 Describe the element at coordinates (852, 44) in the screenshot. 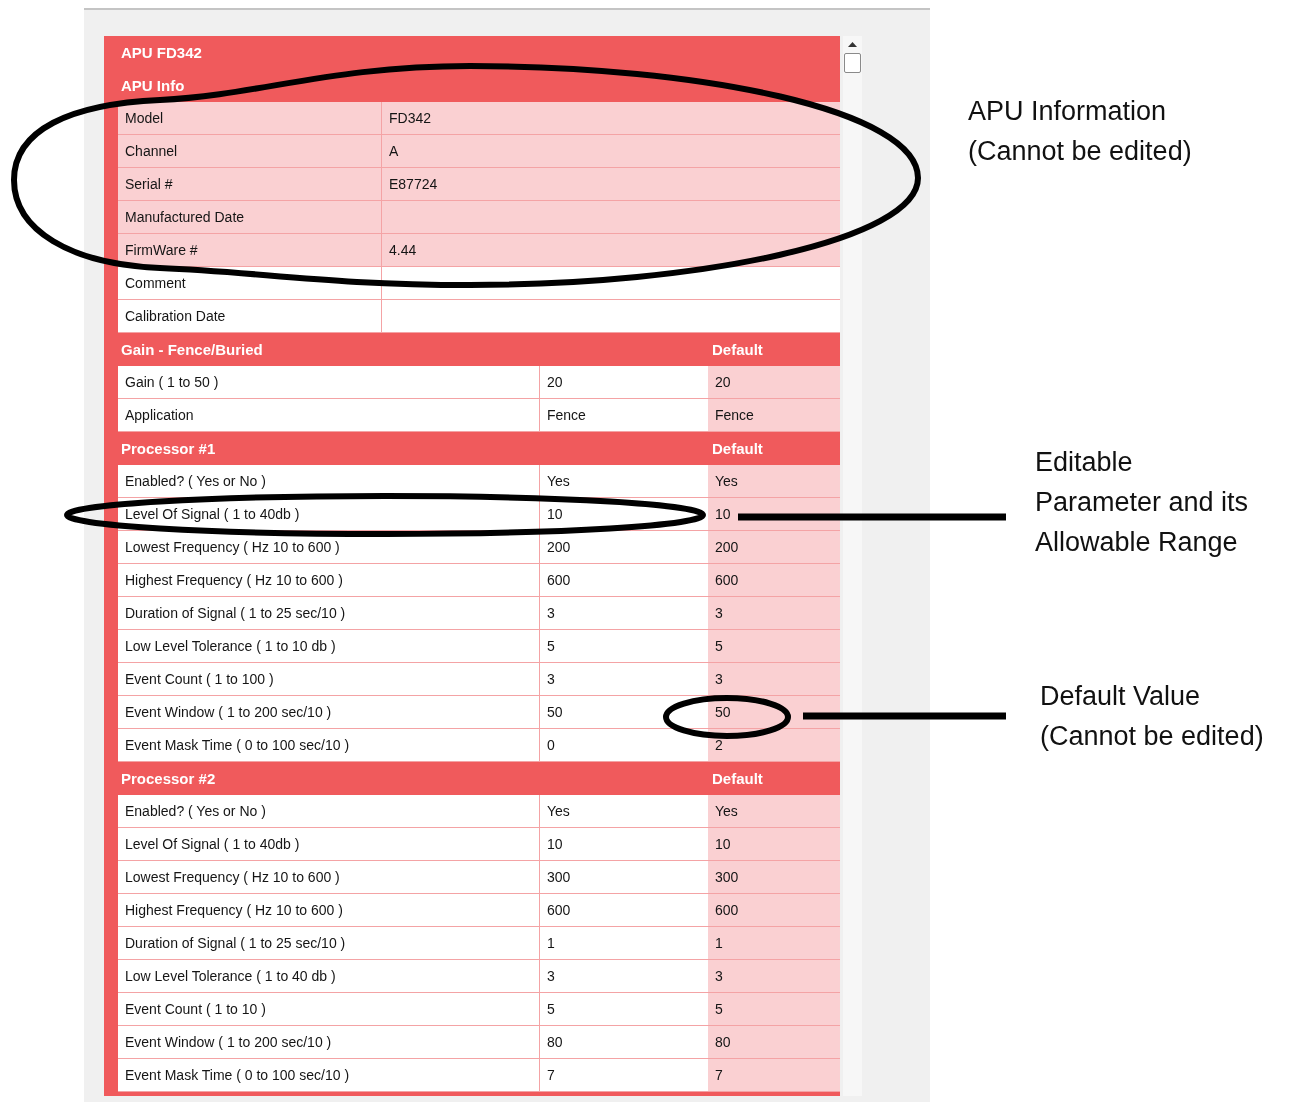

I see `scroll-up-icon` at that location.